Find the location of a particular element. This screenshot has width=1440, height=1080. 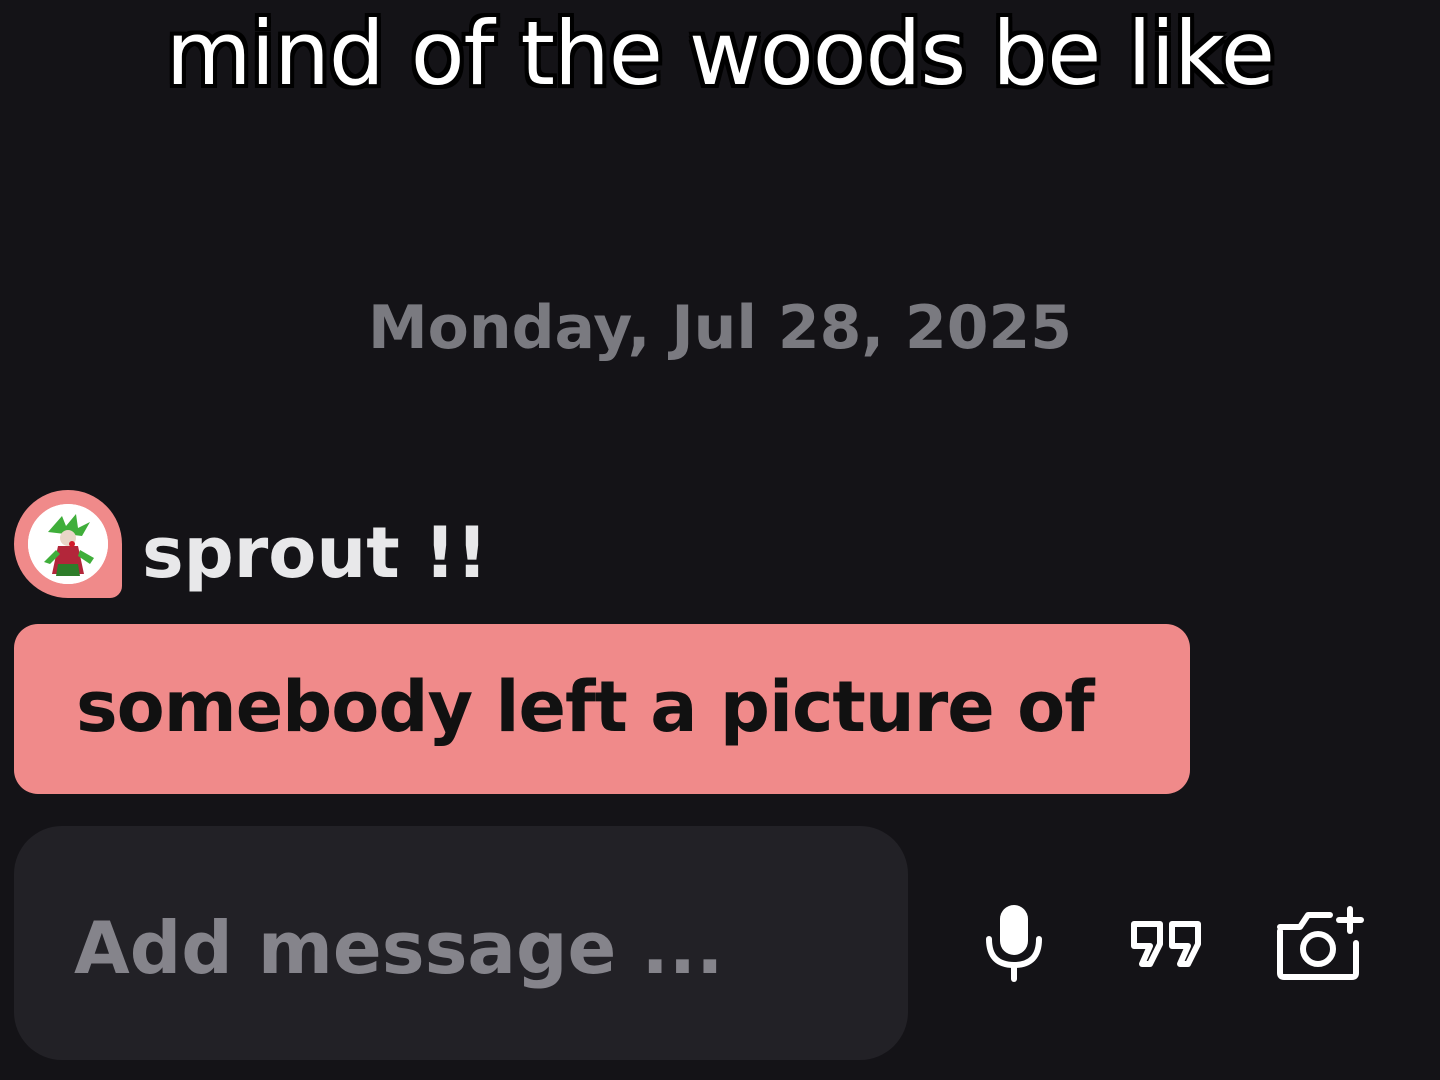

sender-name: sprout !! is located at coordinates (315, 553).